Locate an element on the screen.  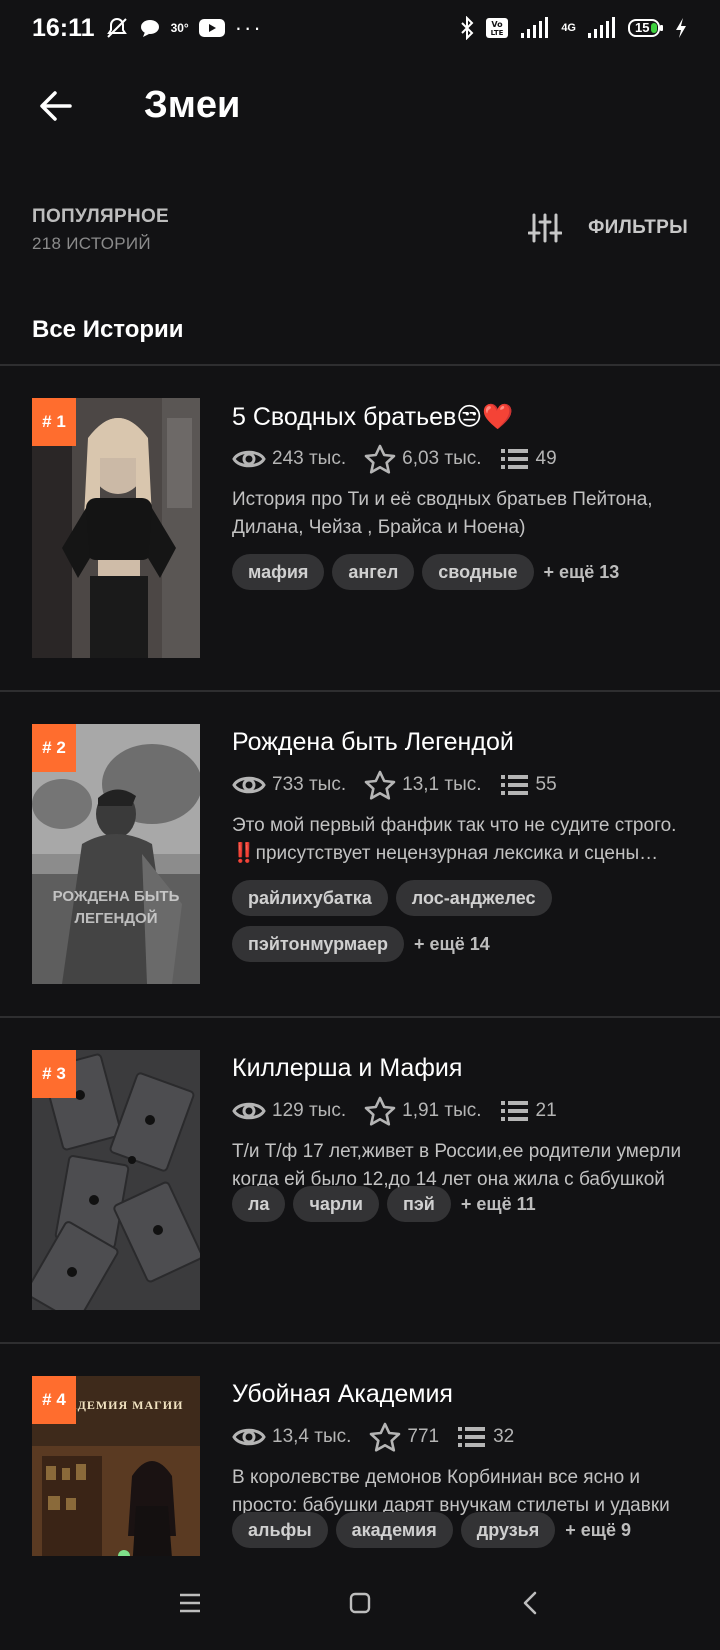
tag-list: ла чарли пэй + ещё 11 is located at coordinates (467, 1204).